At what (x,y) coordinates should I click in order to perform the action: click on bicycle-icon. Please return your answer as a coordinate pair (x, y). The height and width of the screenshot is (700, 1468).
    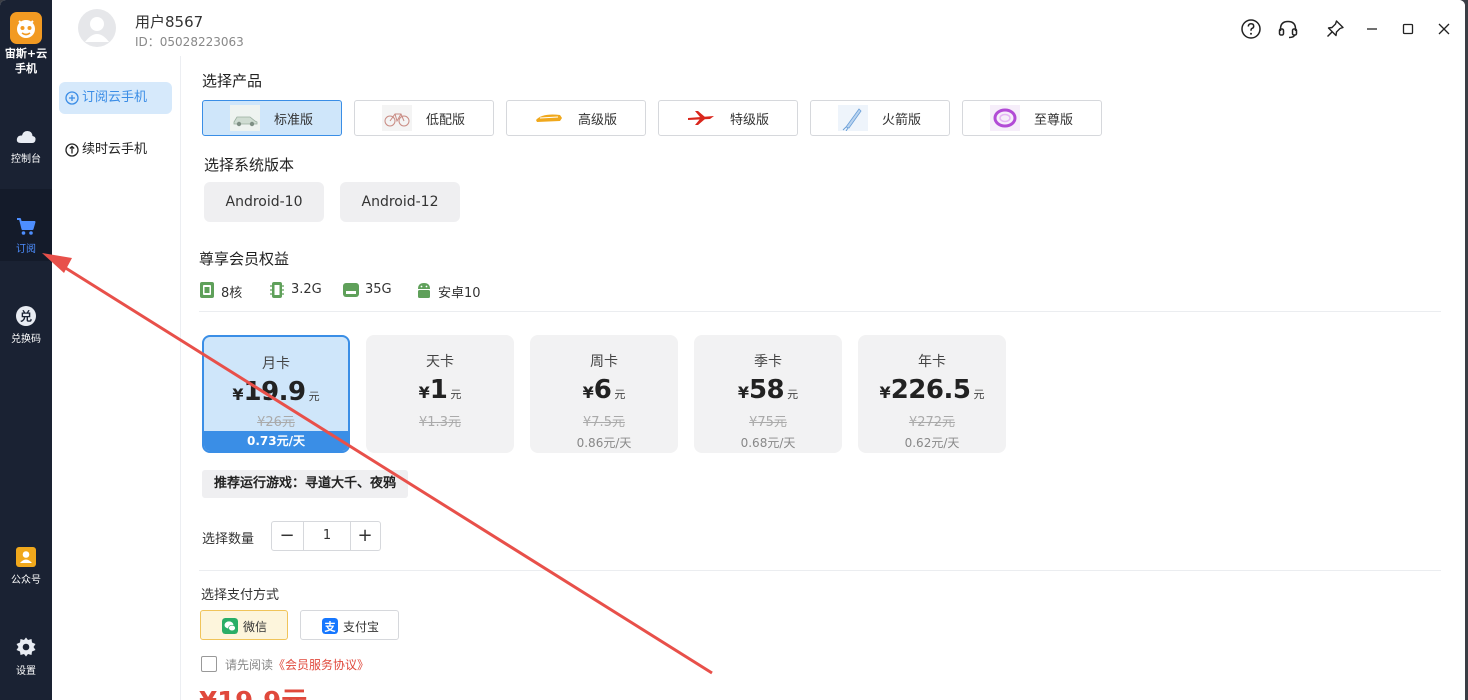
    Looking at the image, I should click on (397, 118).